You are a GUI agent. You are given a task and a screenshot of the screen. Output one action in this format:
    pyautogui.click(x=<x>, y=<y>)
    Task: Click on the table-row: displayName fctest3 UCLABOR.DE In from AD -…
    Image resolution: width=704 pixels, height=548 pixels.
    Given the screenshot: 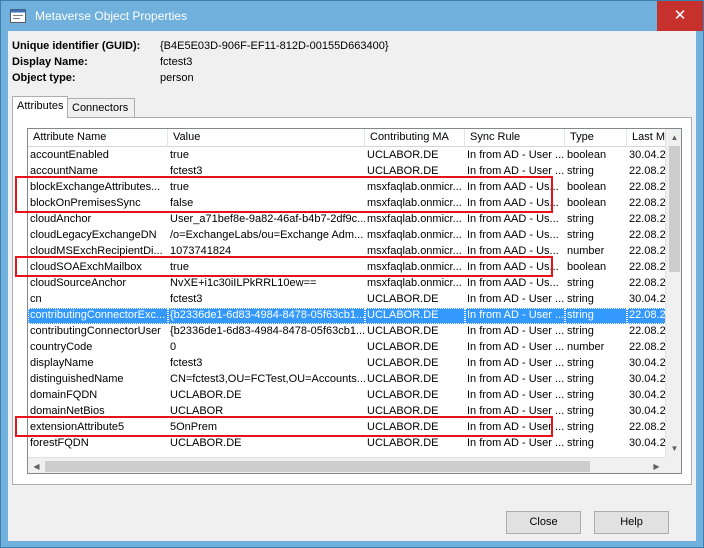 What is the action you would take?
    pyautogui.click(x=347, y=364)
    